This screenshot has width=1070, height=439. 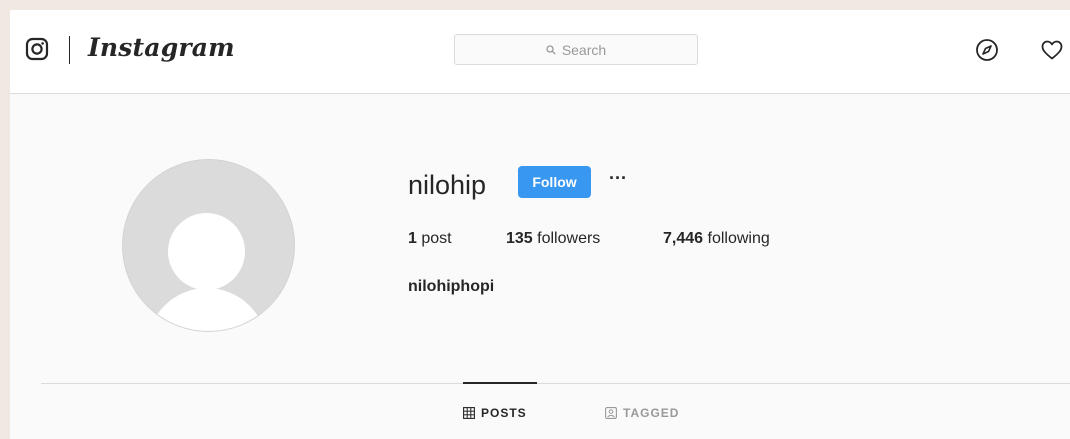 What do you see at coordinates (451, 286) in the screenshot?
I see `profile-full-name: nilohiphopi` at bounding box center [451, 286].